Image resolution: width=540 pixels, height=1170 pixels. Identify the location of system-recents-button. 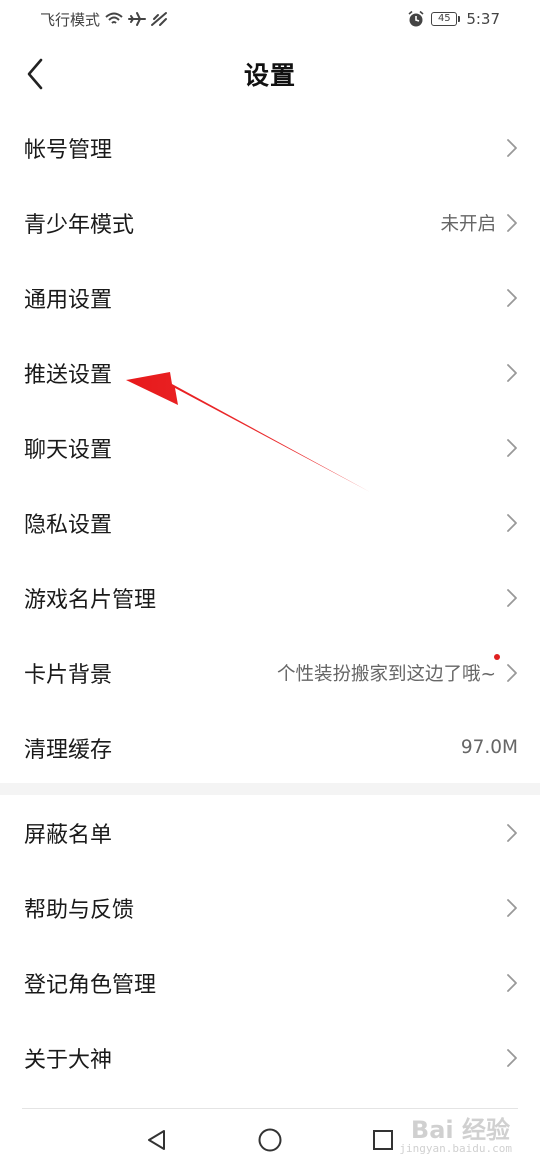
(383, 1140).